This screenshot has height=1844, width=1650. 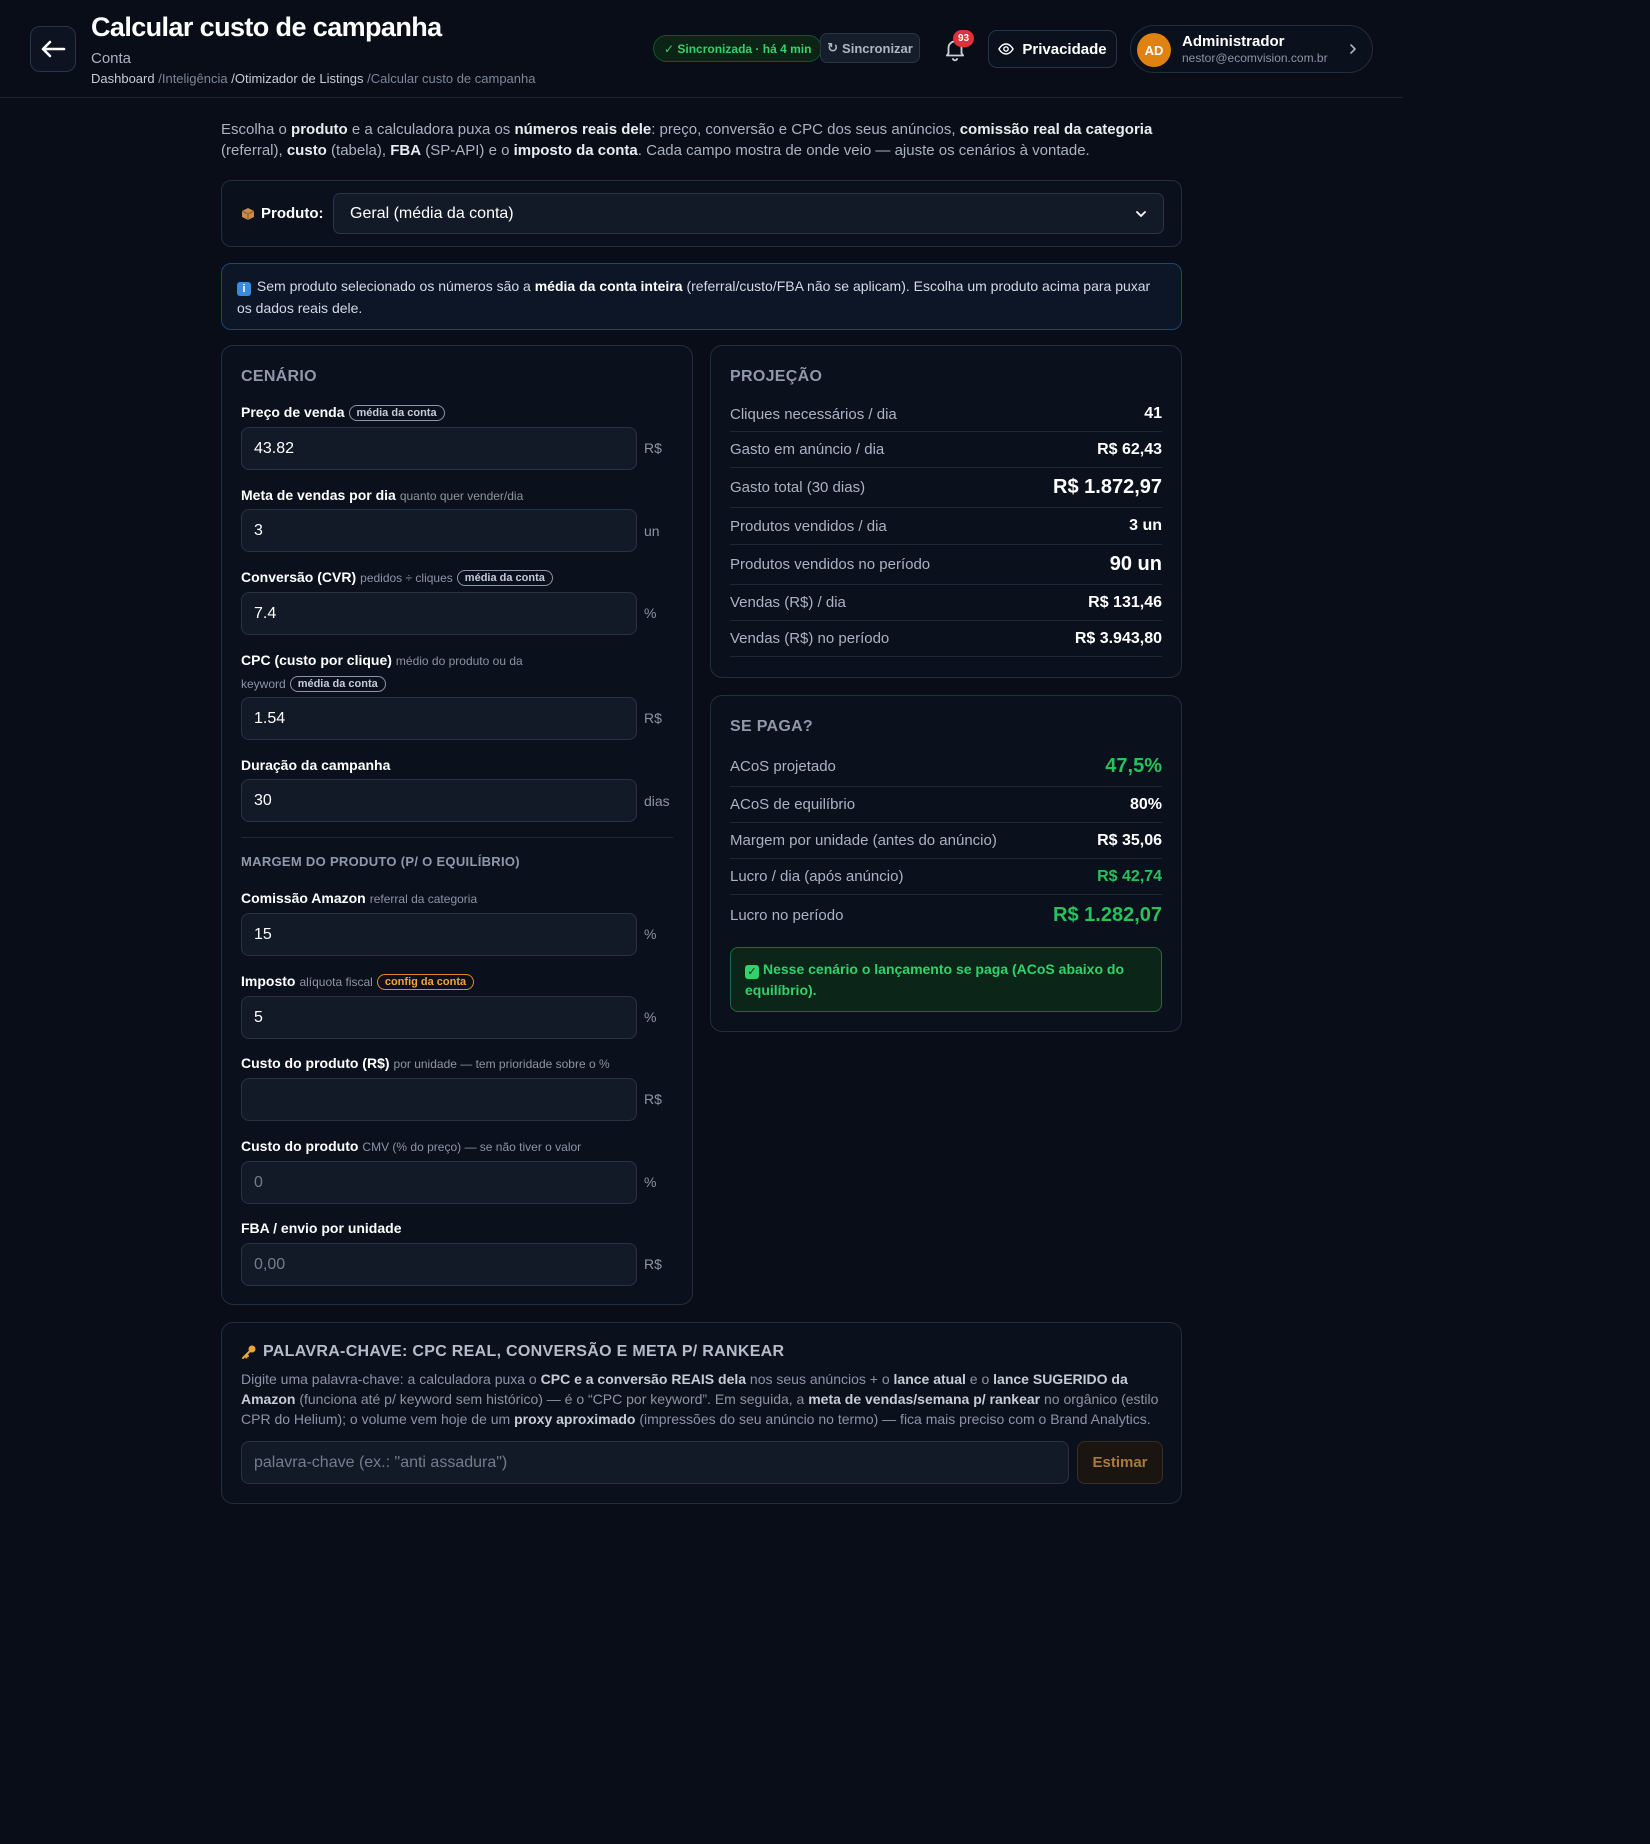 What do you see at coordinates (946, 805) in the screenshot?
I see `payback-row: ACoS de equilíbrio 80%` at bounding box center [946, 805].